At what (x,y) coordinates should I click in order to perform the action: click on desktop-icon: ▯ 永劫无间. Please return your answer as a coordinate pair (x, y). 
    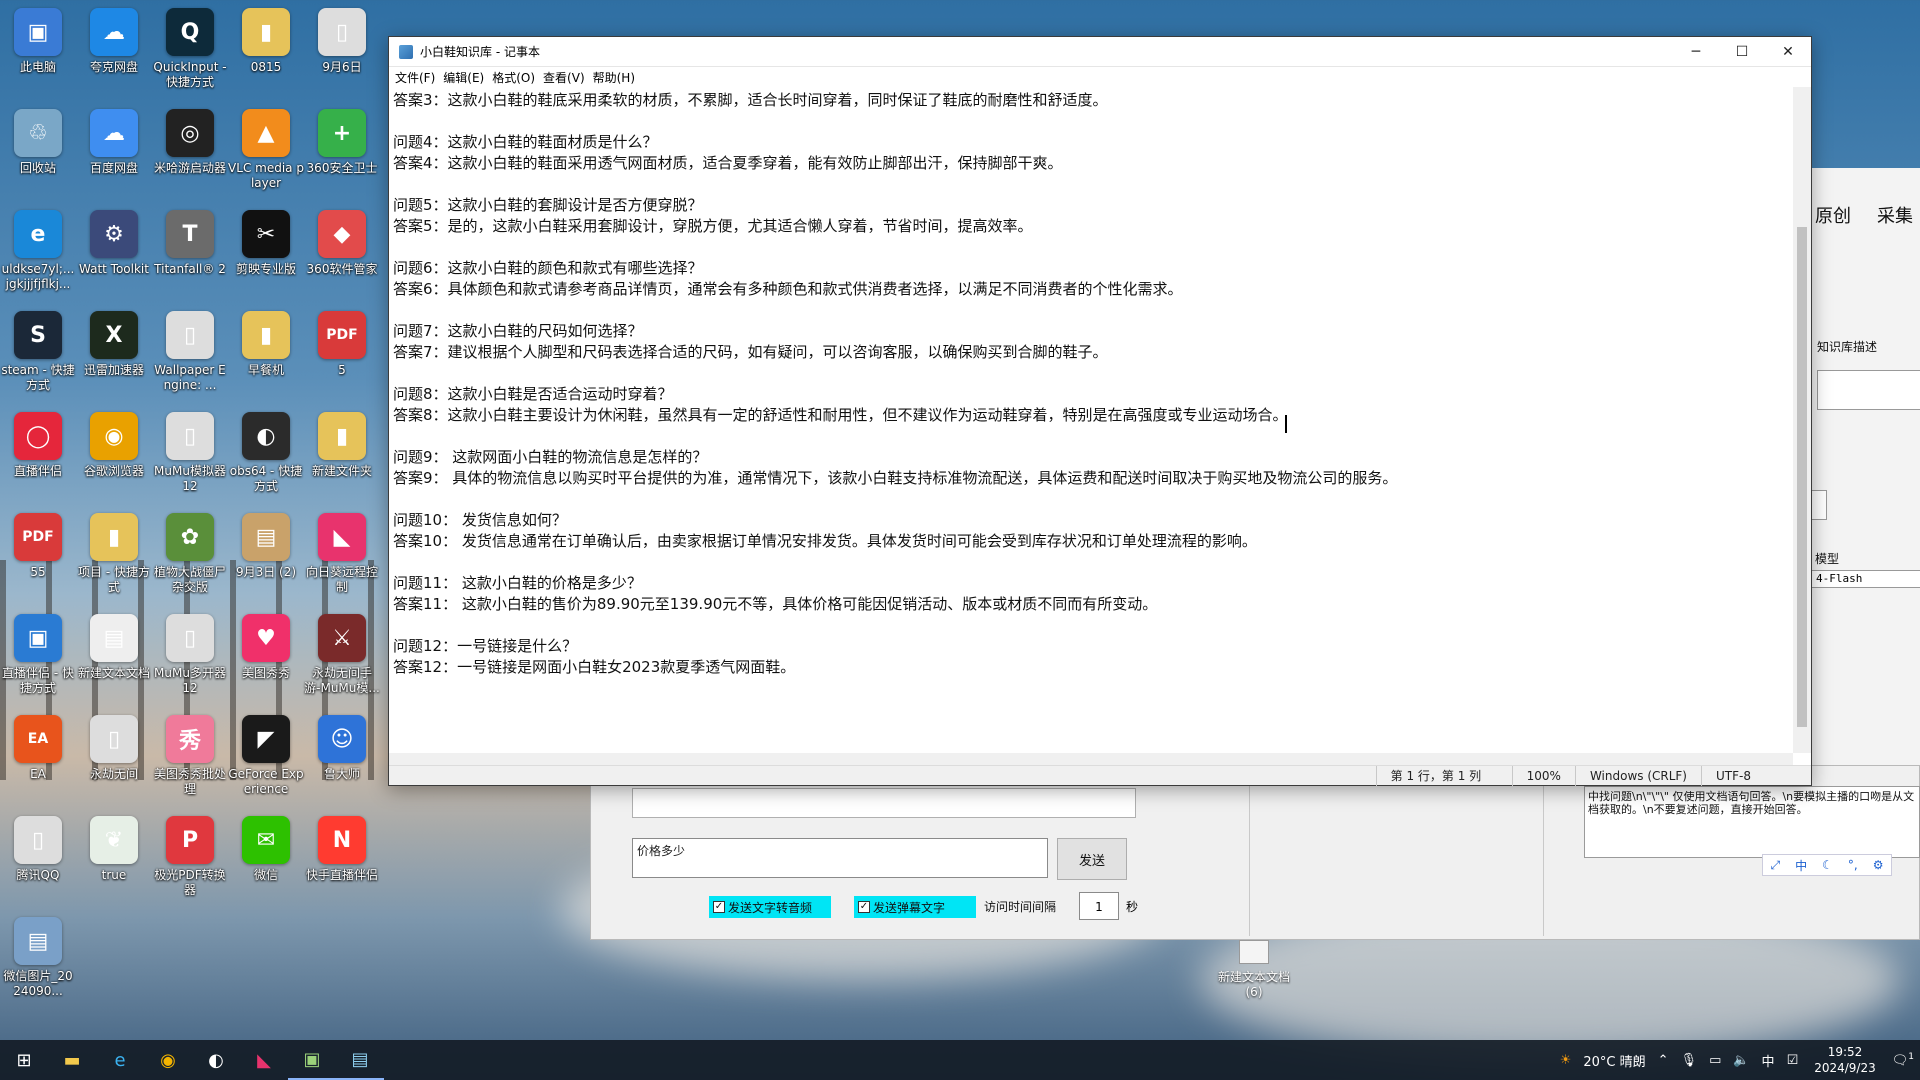
    Looking at the image, I should click on (114, 748).